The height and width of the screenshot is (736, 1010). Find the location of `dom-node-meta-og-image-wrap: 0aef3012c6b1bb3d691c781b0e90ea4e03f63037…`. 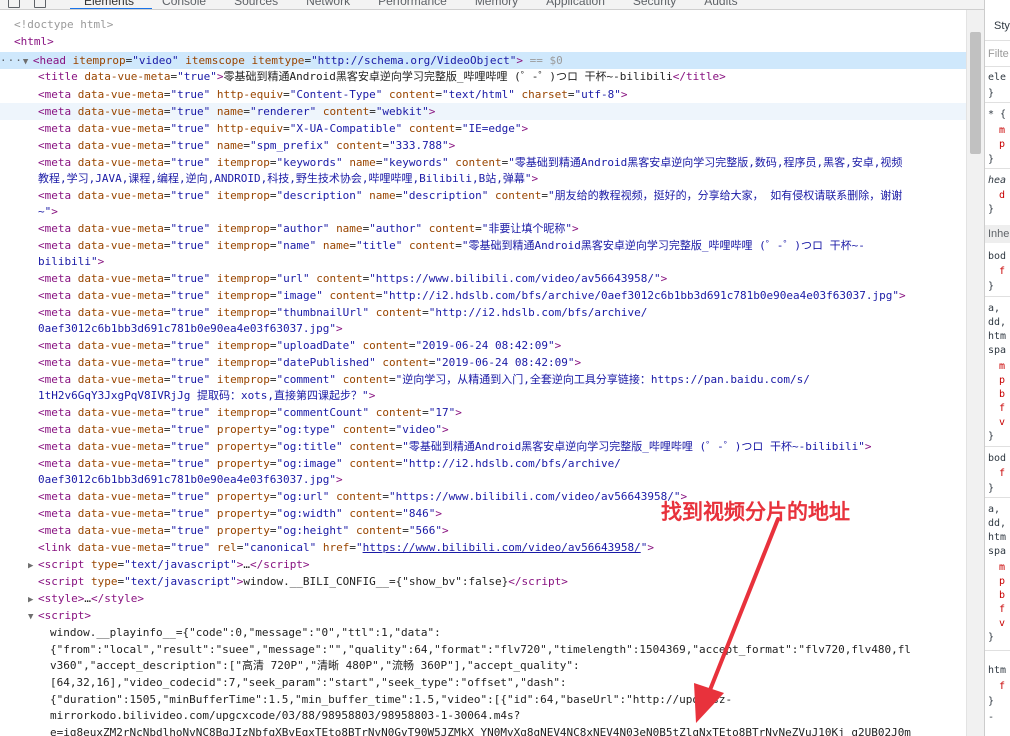

dom-node-meta-og-image-wrap: 0aef3012c6b1bb3d691c781b0e90ea4e03f63037… is located at coordinates (190, 479).